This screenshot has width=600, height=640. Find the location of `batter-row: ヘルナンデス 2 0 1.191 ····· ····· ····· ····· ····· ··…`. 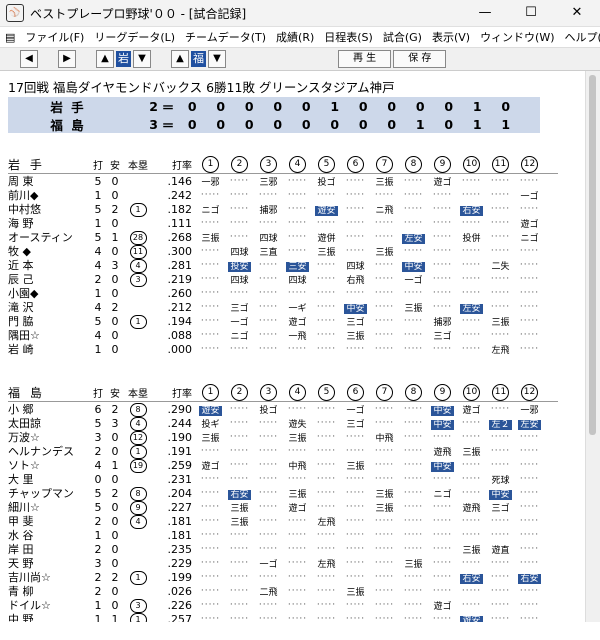

batter-row: ヘルナンデス 2 0 1.191 ····· ····· ····· ····· ····· ··… is located at coordinates (283, 451).